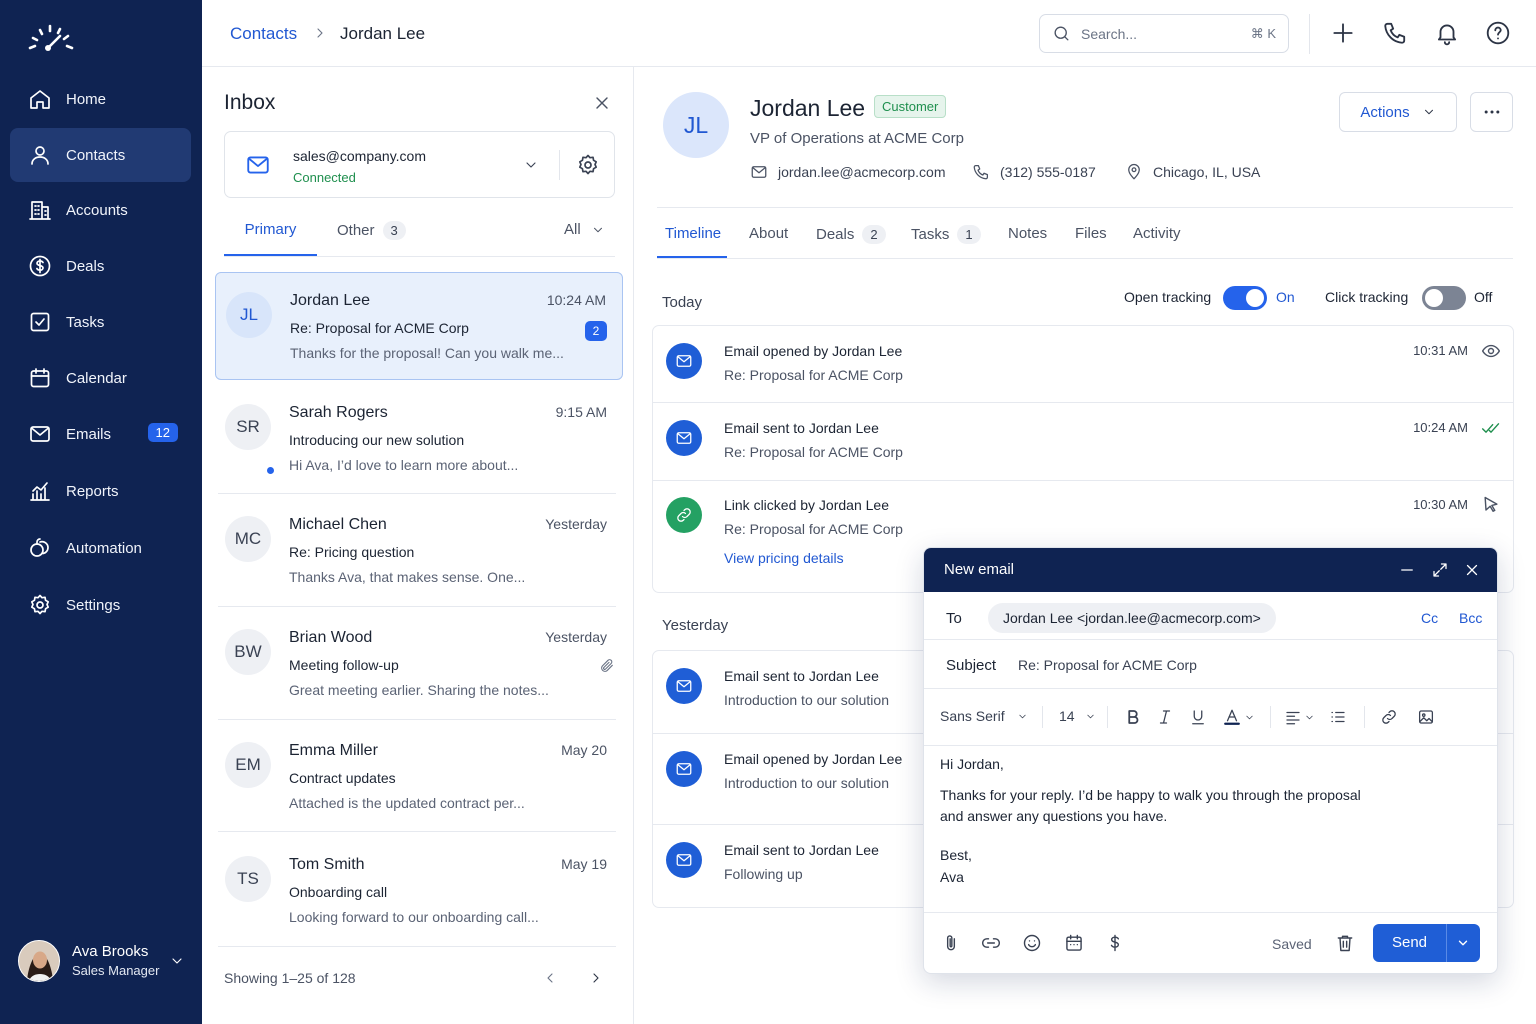 This screenshot has width=1536, height=1024. I want to click on sender-name: Brian Wood, so click(331, 637).